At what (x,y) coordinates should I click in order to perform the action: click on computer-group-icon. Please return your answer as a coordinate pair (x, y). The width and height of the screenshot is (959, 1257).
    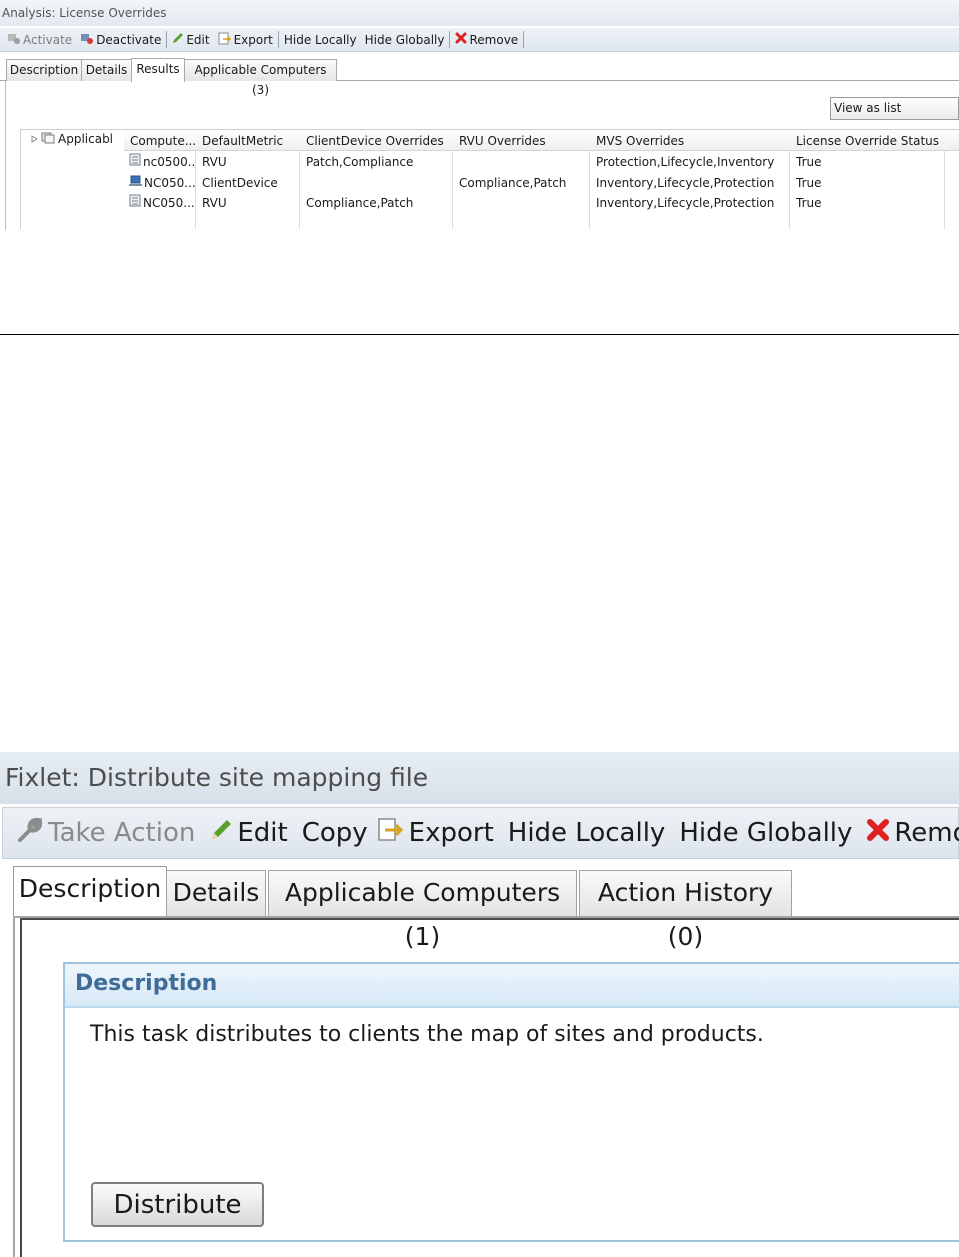
    Looking at the image, I should click on (48, 139).